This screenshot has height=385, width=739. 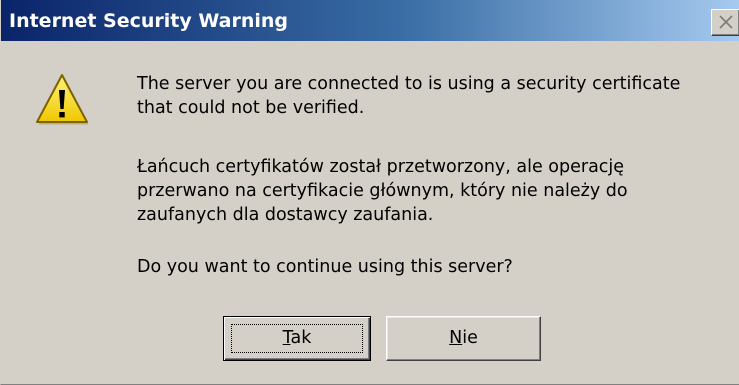 I want to click on yes-button: Tak, so click(x=297, y=338).